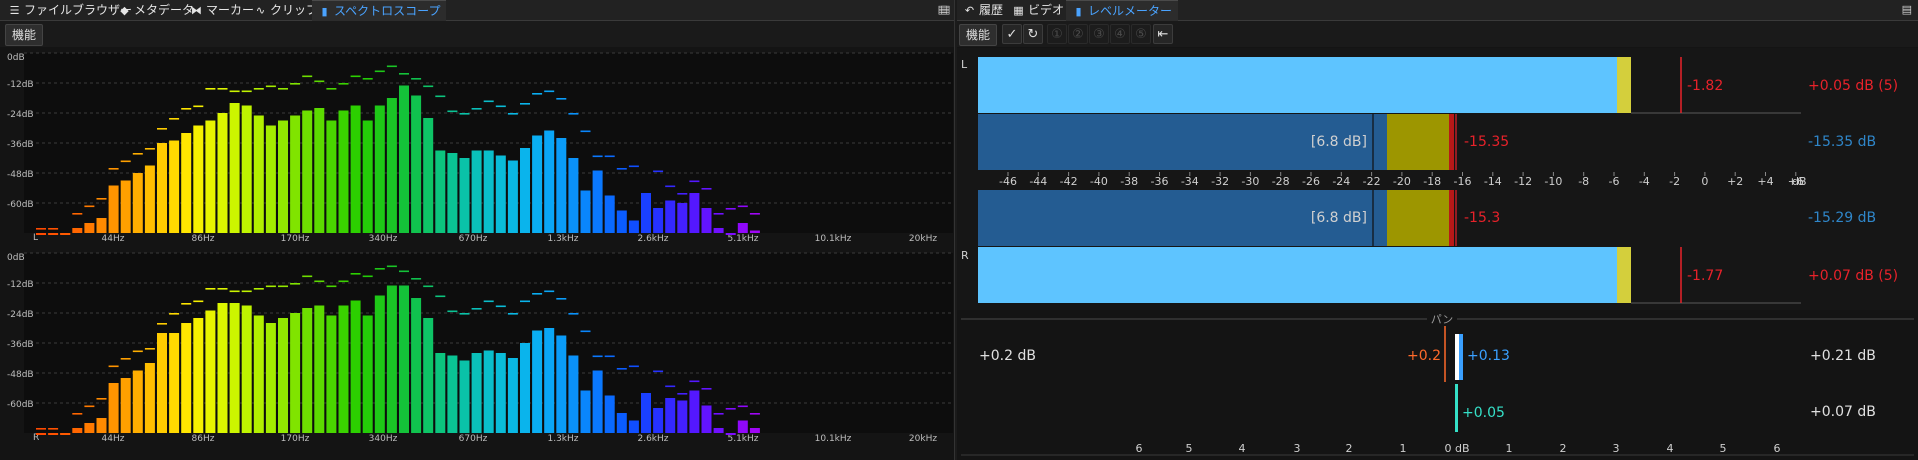  What do you see at coordinates (383, 439) in the screenshot?
I see `x-tick-label: 340Hz` at bounding box center [383, 439].